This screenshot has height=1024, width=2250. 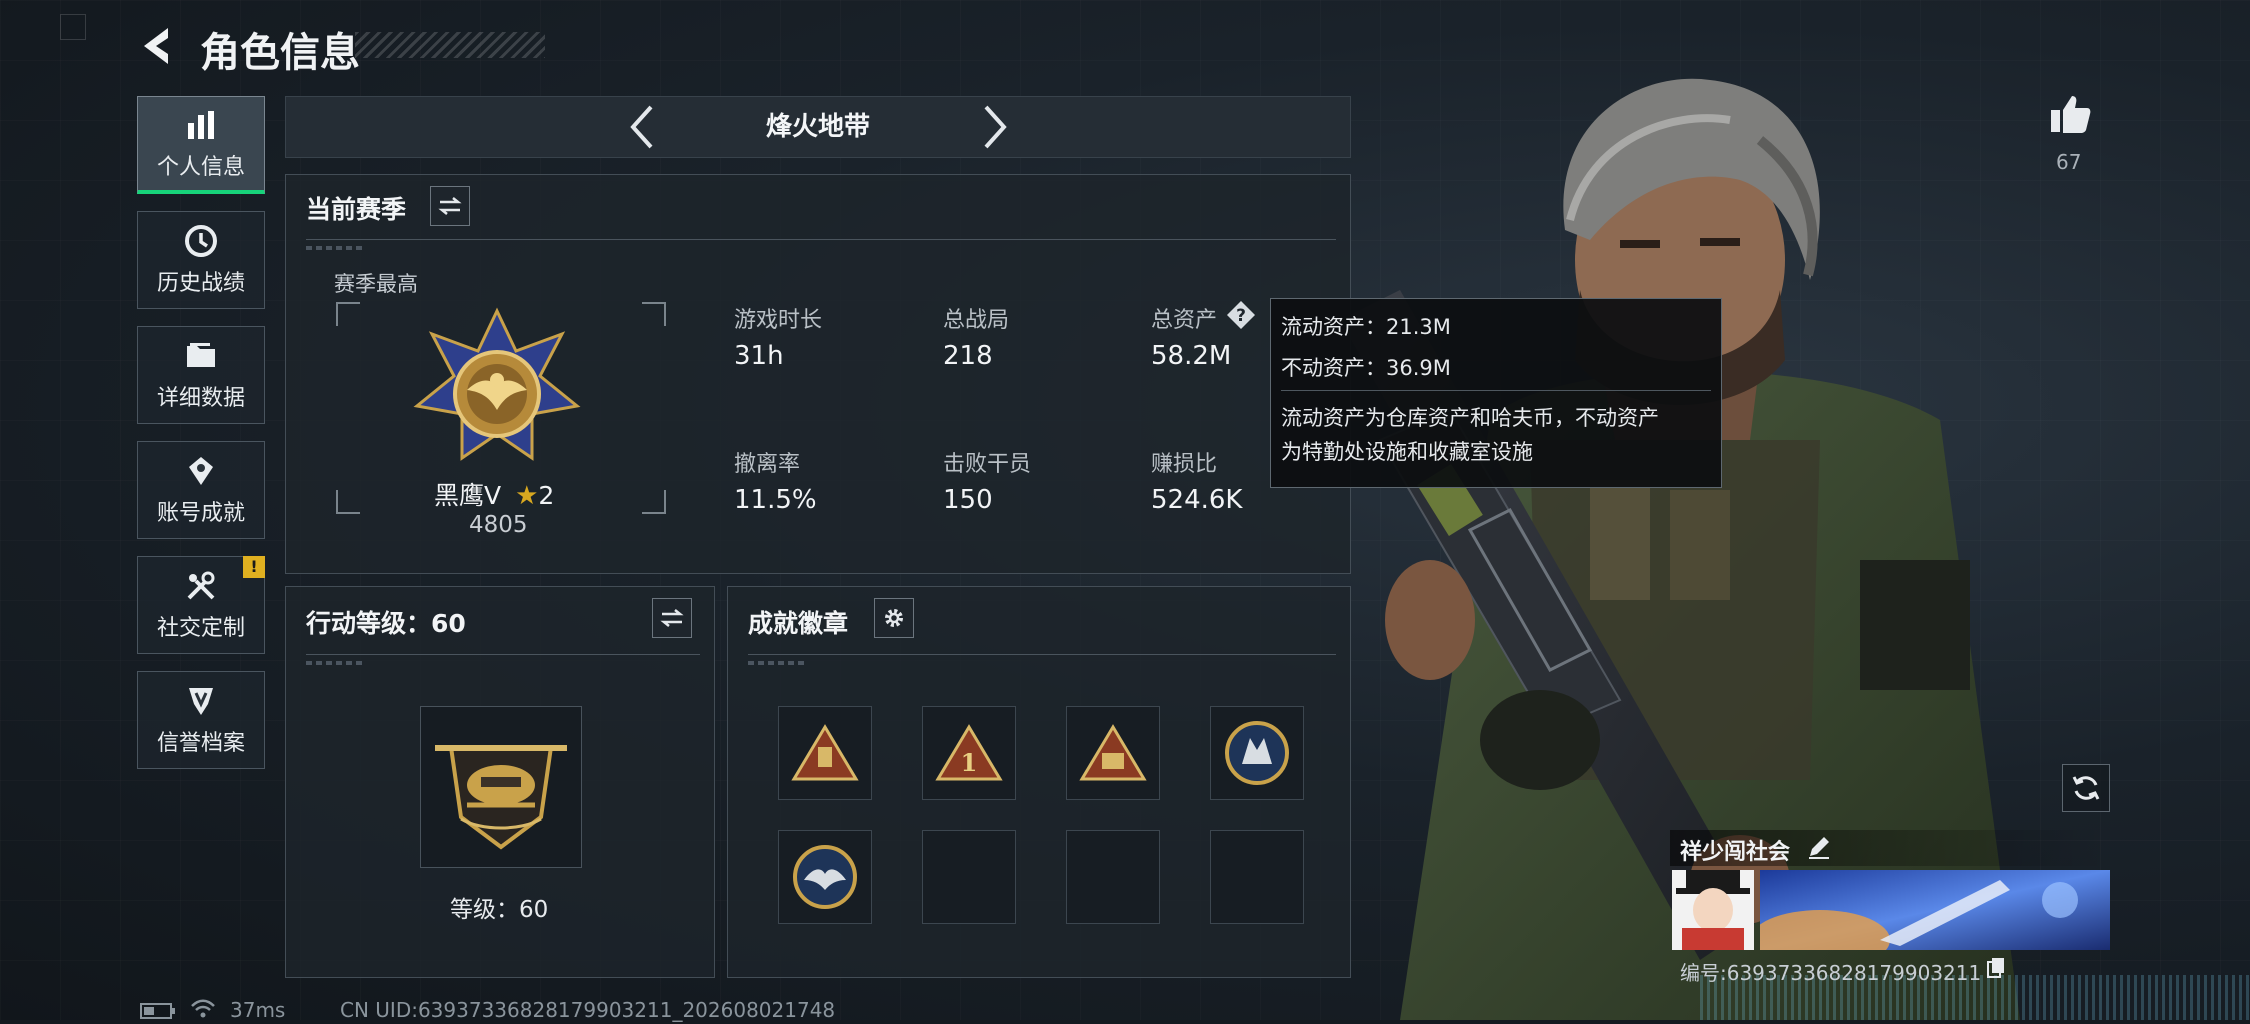 What do you see at coordinates (376, 284) in the screenshot?
I see `season-best-label: 赛季最高` at bounding box center [376, 284].